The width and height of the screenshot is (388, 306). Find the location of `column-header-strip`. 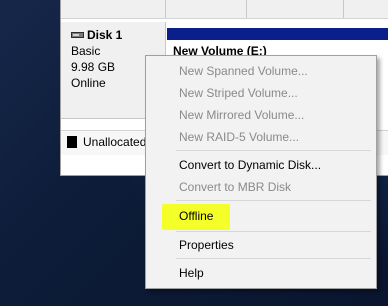

column-header-strip is located at coordinates (224, 9).